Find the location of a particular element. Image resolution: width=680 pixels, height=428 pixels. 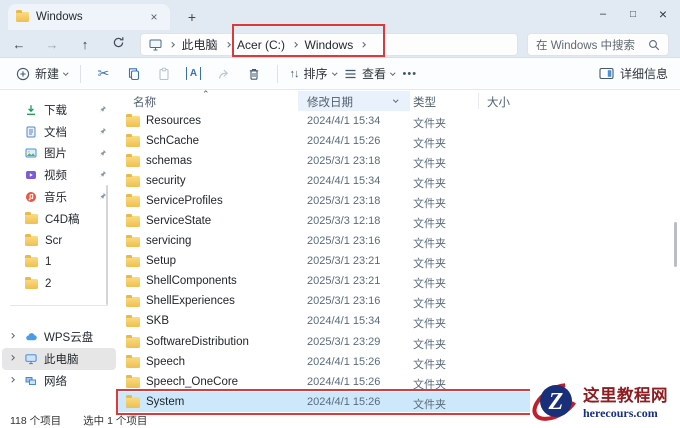

more-options-button: ••• is located at coordinates (410, 74).